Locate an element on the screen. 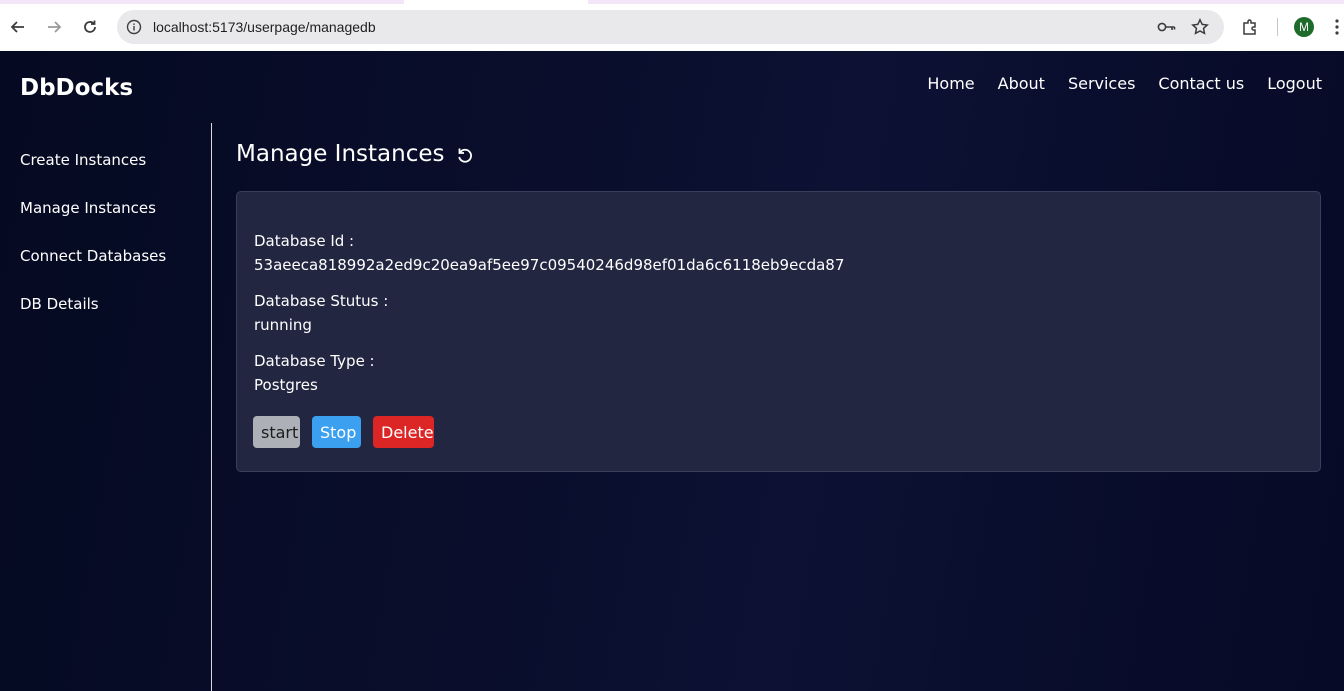 The width and height of the screenshot is (1344, 691). extensions-puzzle-icon is located at coordinates (1250, 27).